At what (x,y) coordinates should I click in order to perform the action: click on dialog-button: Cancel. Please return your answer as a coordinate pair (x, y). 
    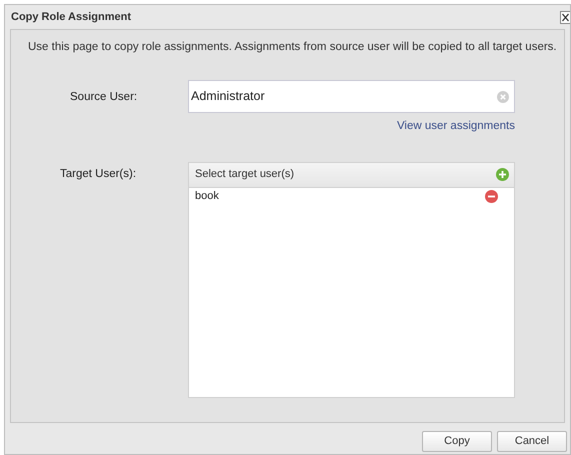
    Looking at the image, I should click on (532, 441).